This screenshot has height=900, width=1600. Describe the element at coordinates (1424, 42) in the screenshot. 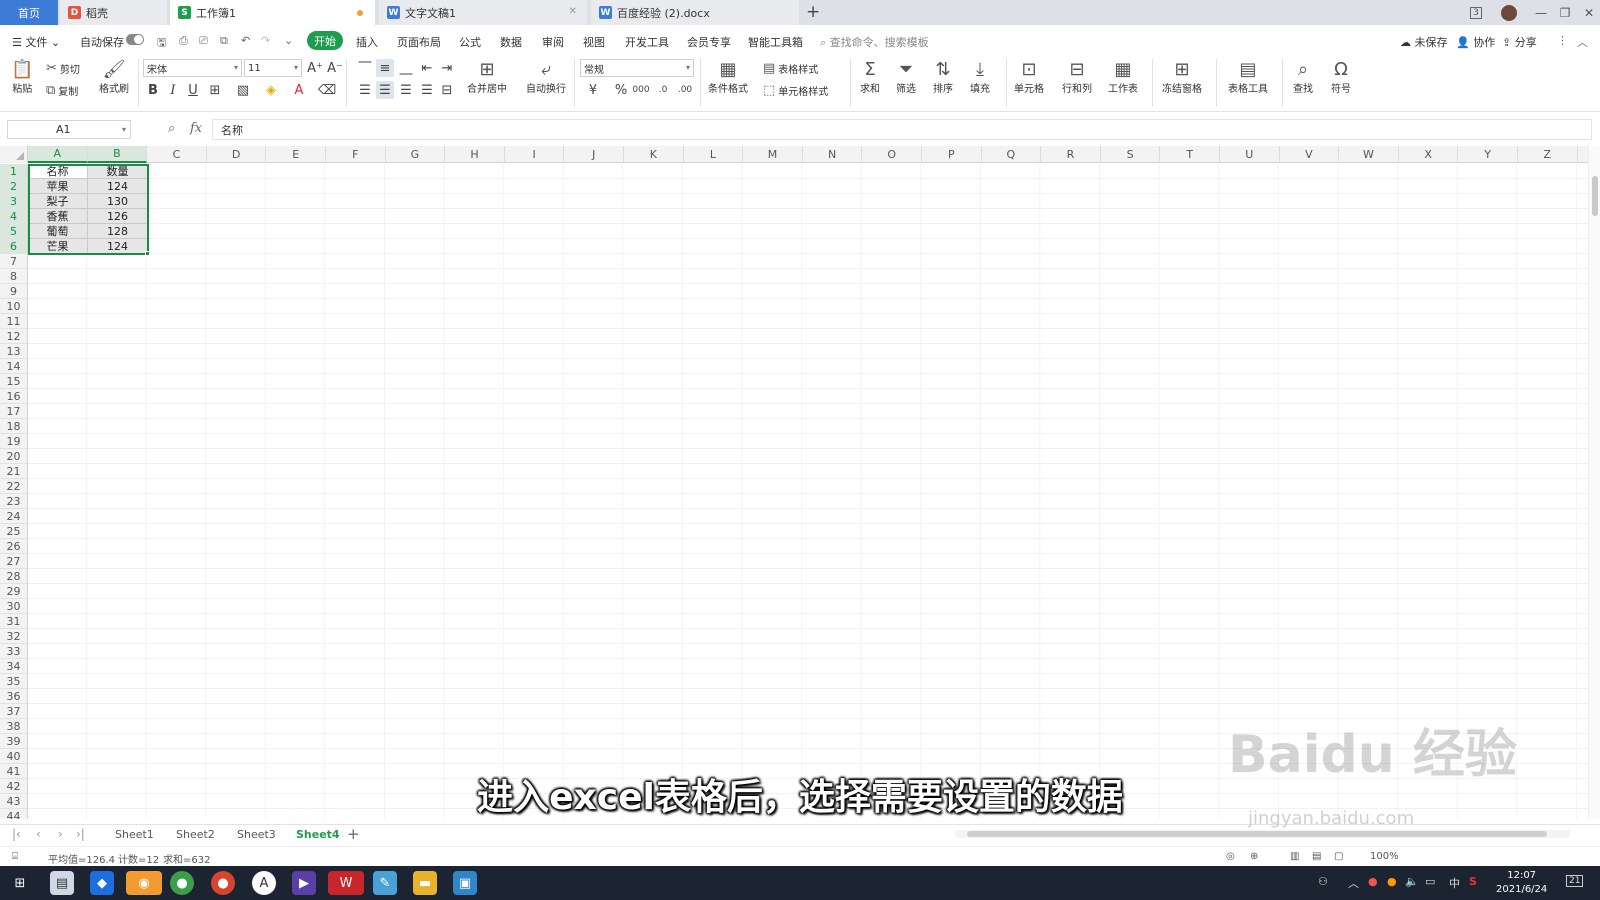

I see `unsaved-button: ☁ 未保存` at that location.